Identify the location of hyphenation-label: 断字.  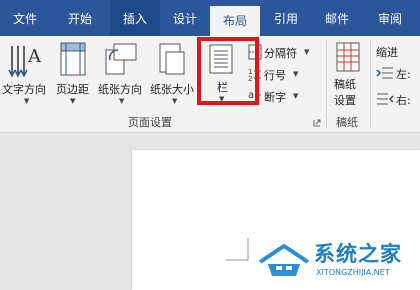
(275, 97).